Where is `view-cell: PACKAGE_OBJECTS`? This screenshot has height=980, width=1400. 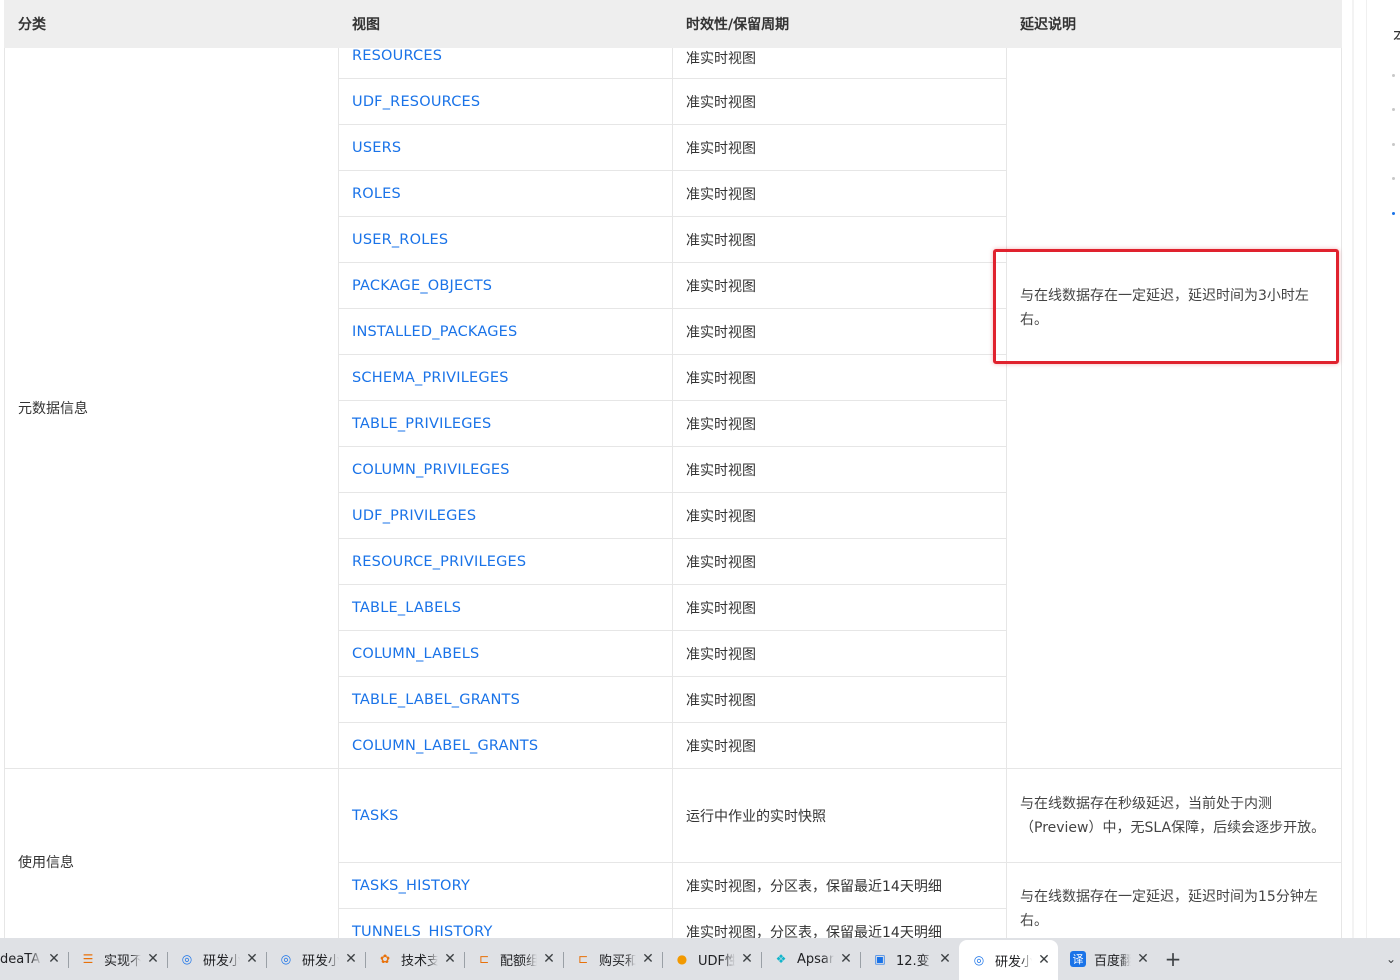
view-cell: PACKAGE_OBJECTS is located at coordinates (505, 285).